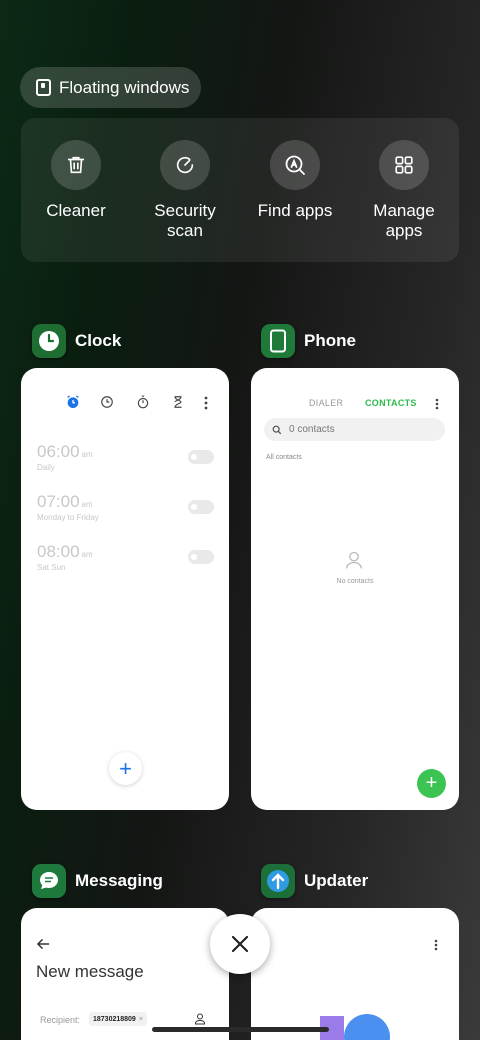 The image size is (480, 1040). What do you see at coordinates (240, 1029) in the screenshot?
I see `home-indicator` at bounding box center [240, 1029].